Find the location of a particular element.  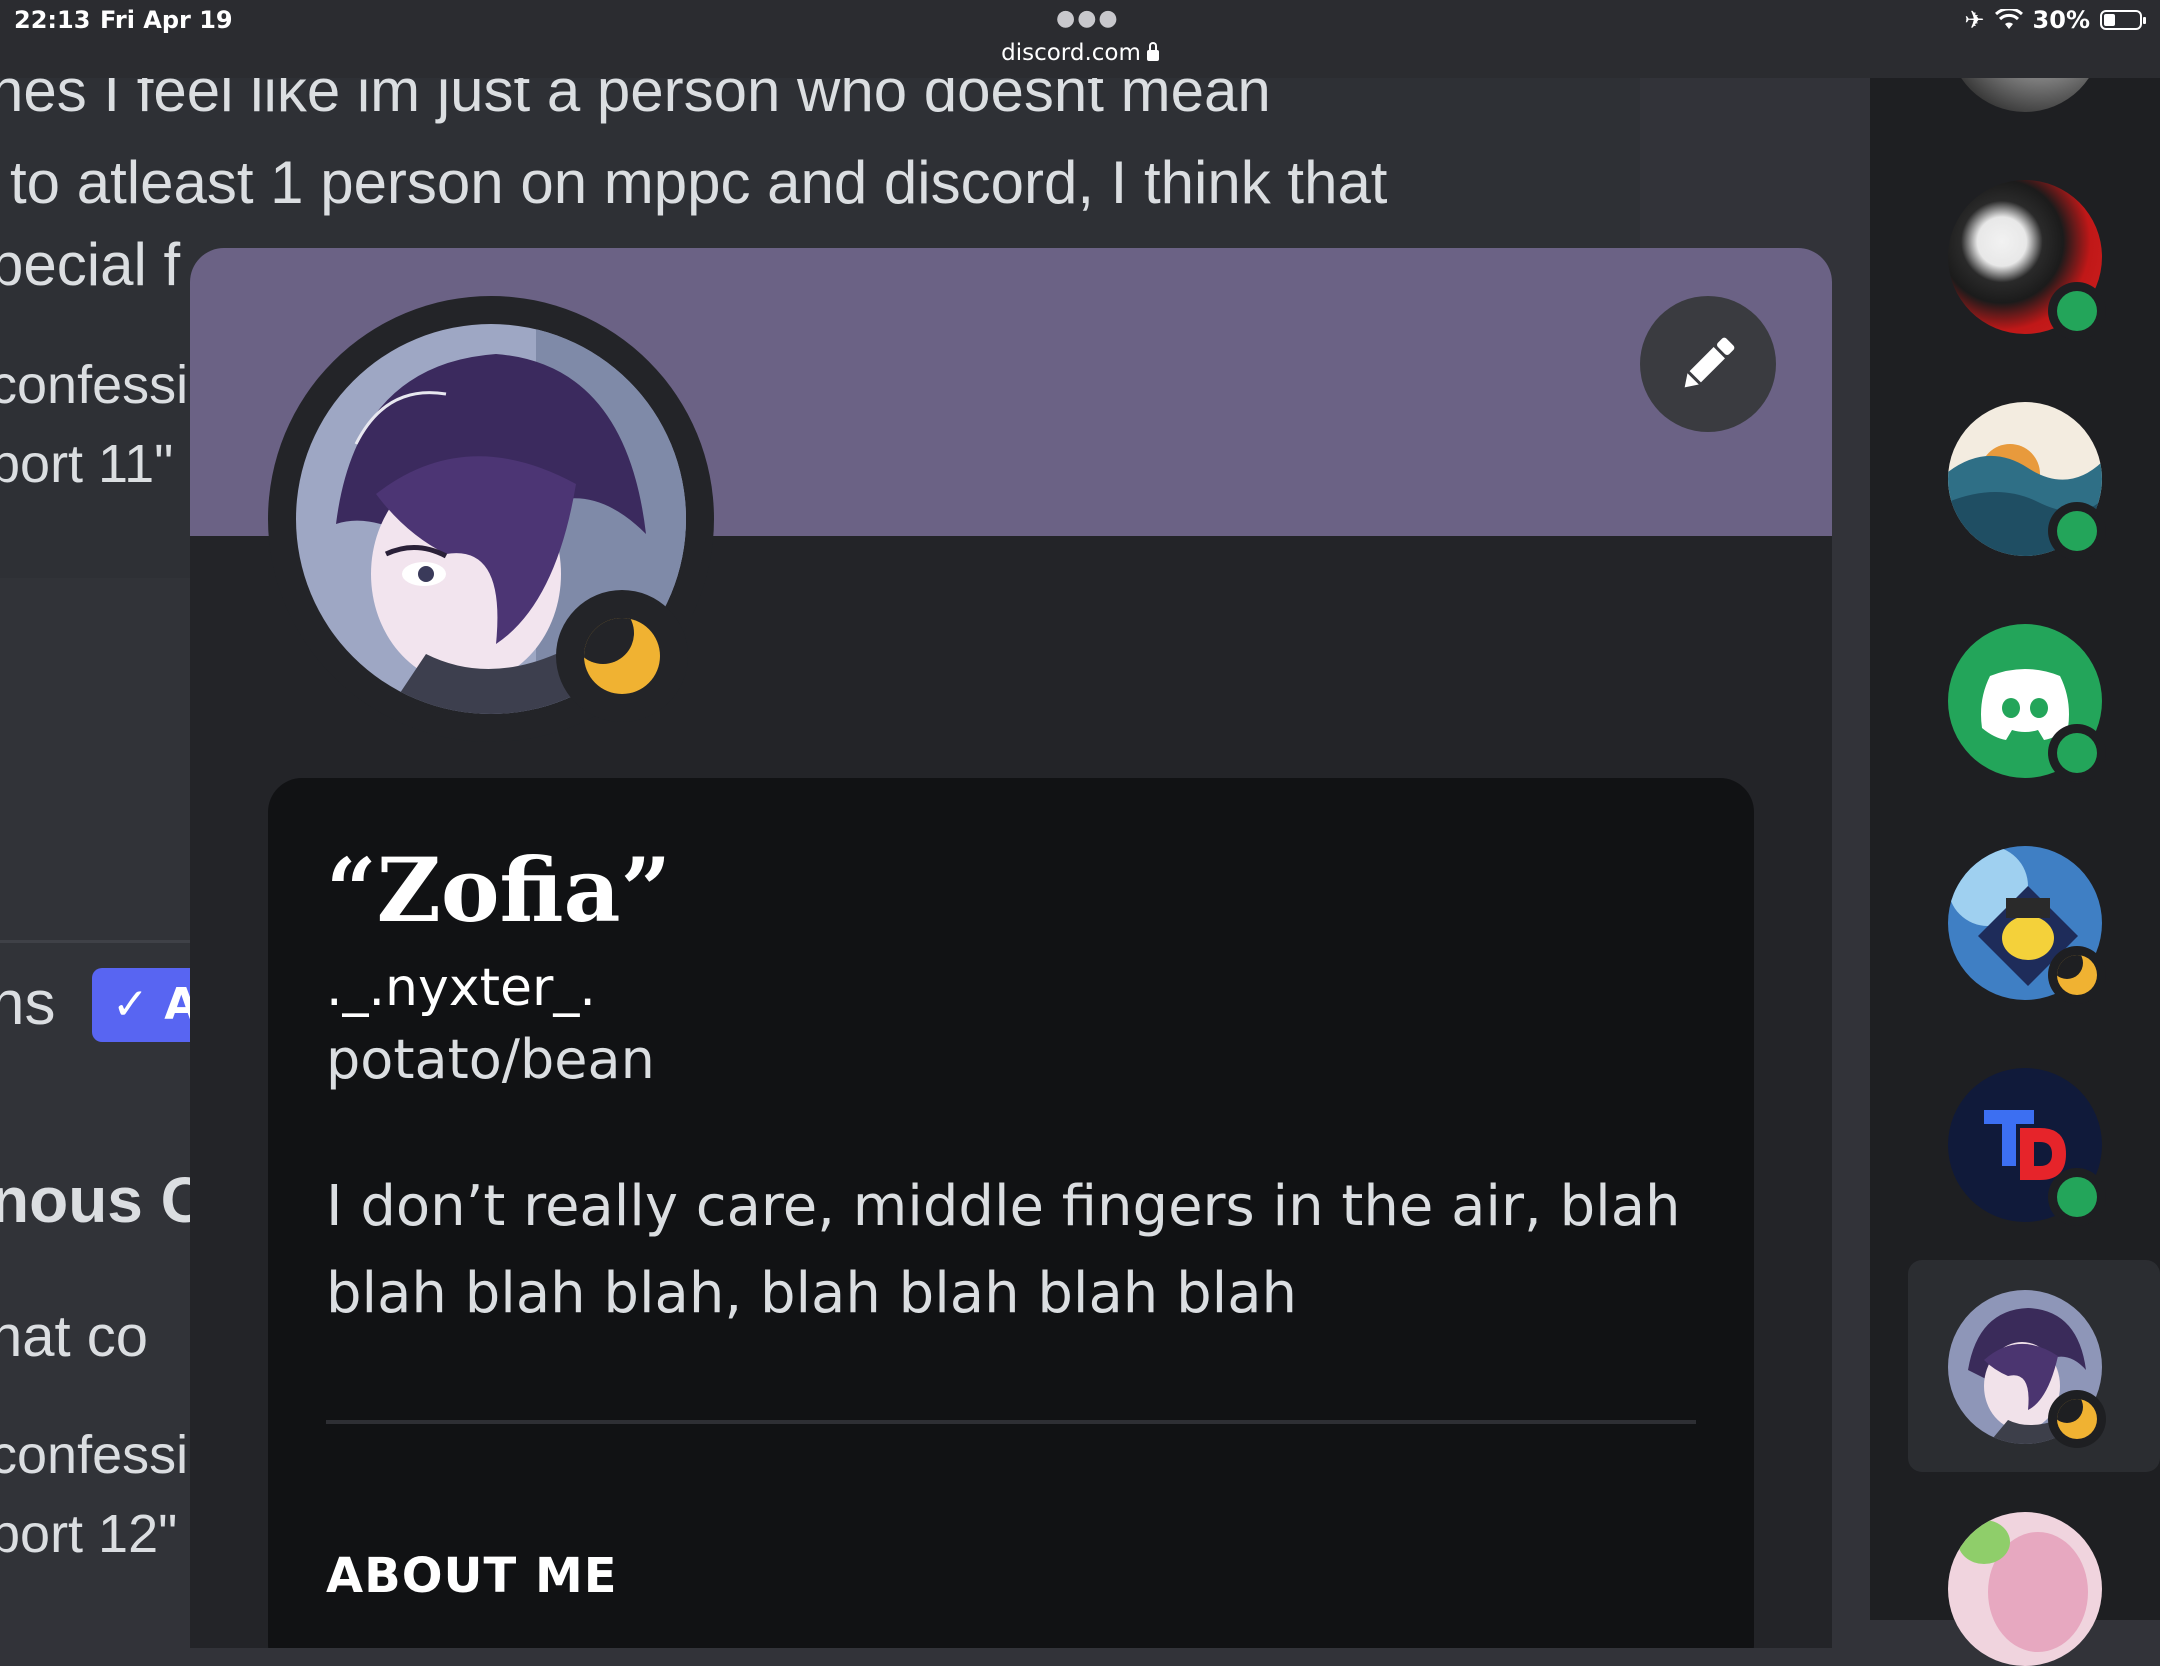

about-me-title: ABOUT ME is located at coordinates (472, 1576).